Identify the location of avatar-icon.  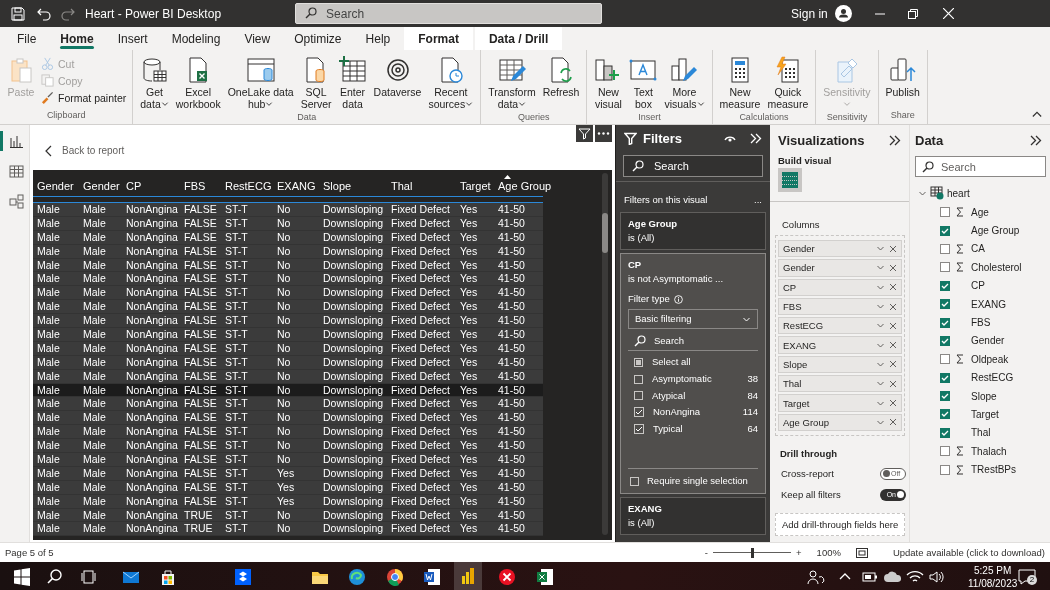
(843, 13).